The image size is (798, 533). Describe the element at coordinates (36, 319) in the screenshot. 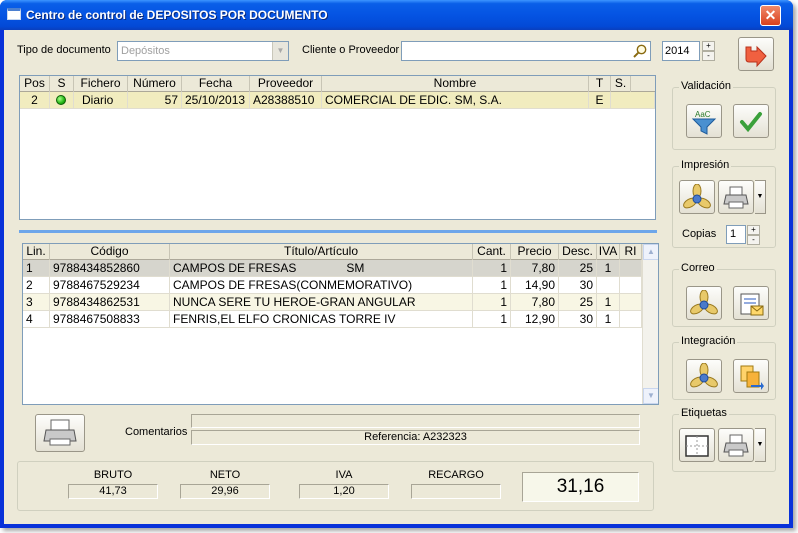

I see `cell-lin: 4` at that location.